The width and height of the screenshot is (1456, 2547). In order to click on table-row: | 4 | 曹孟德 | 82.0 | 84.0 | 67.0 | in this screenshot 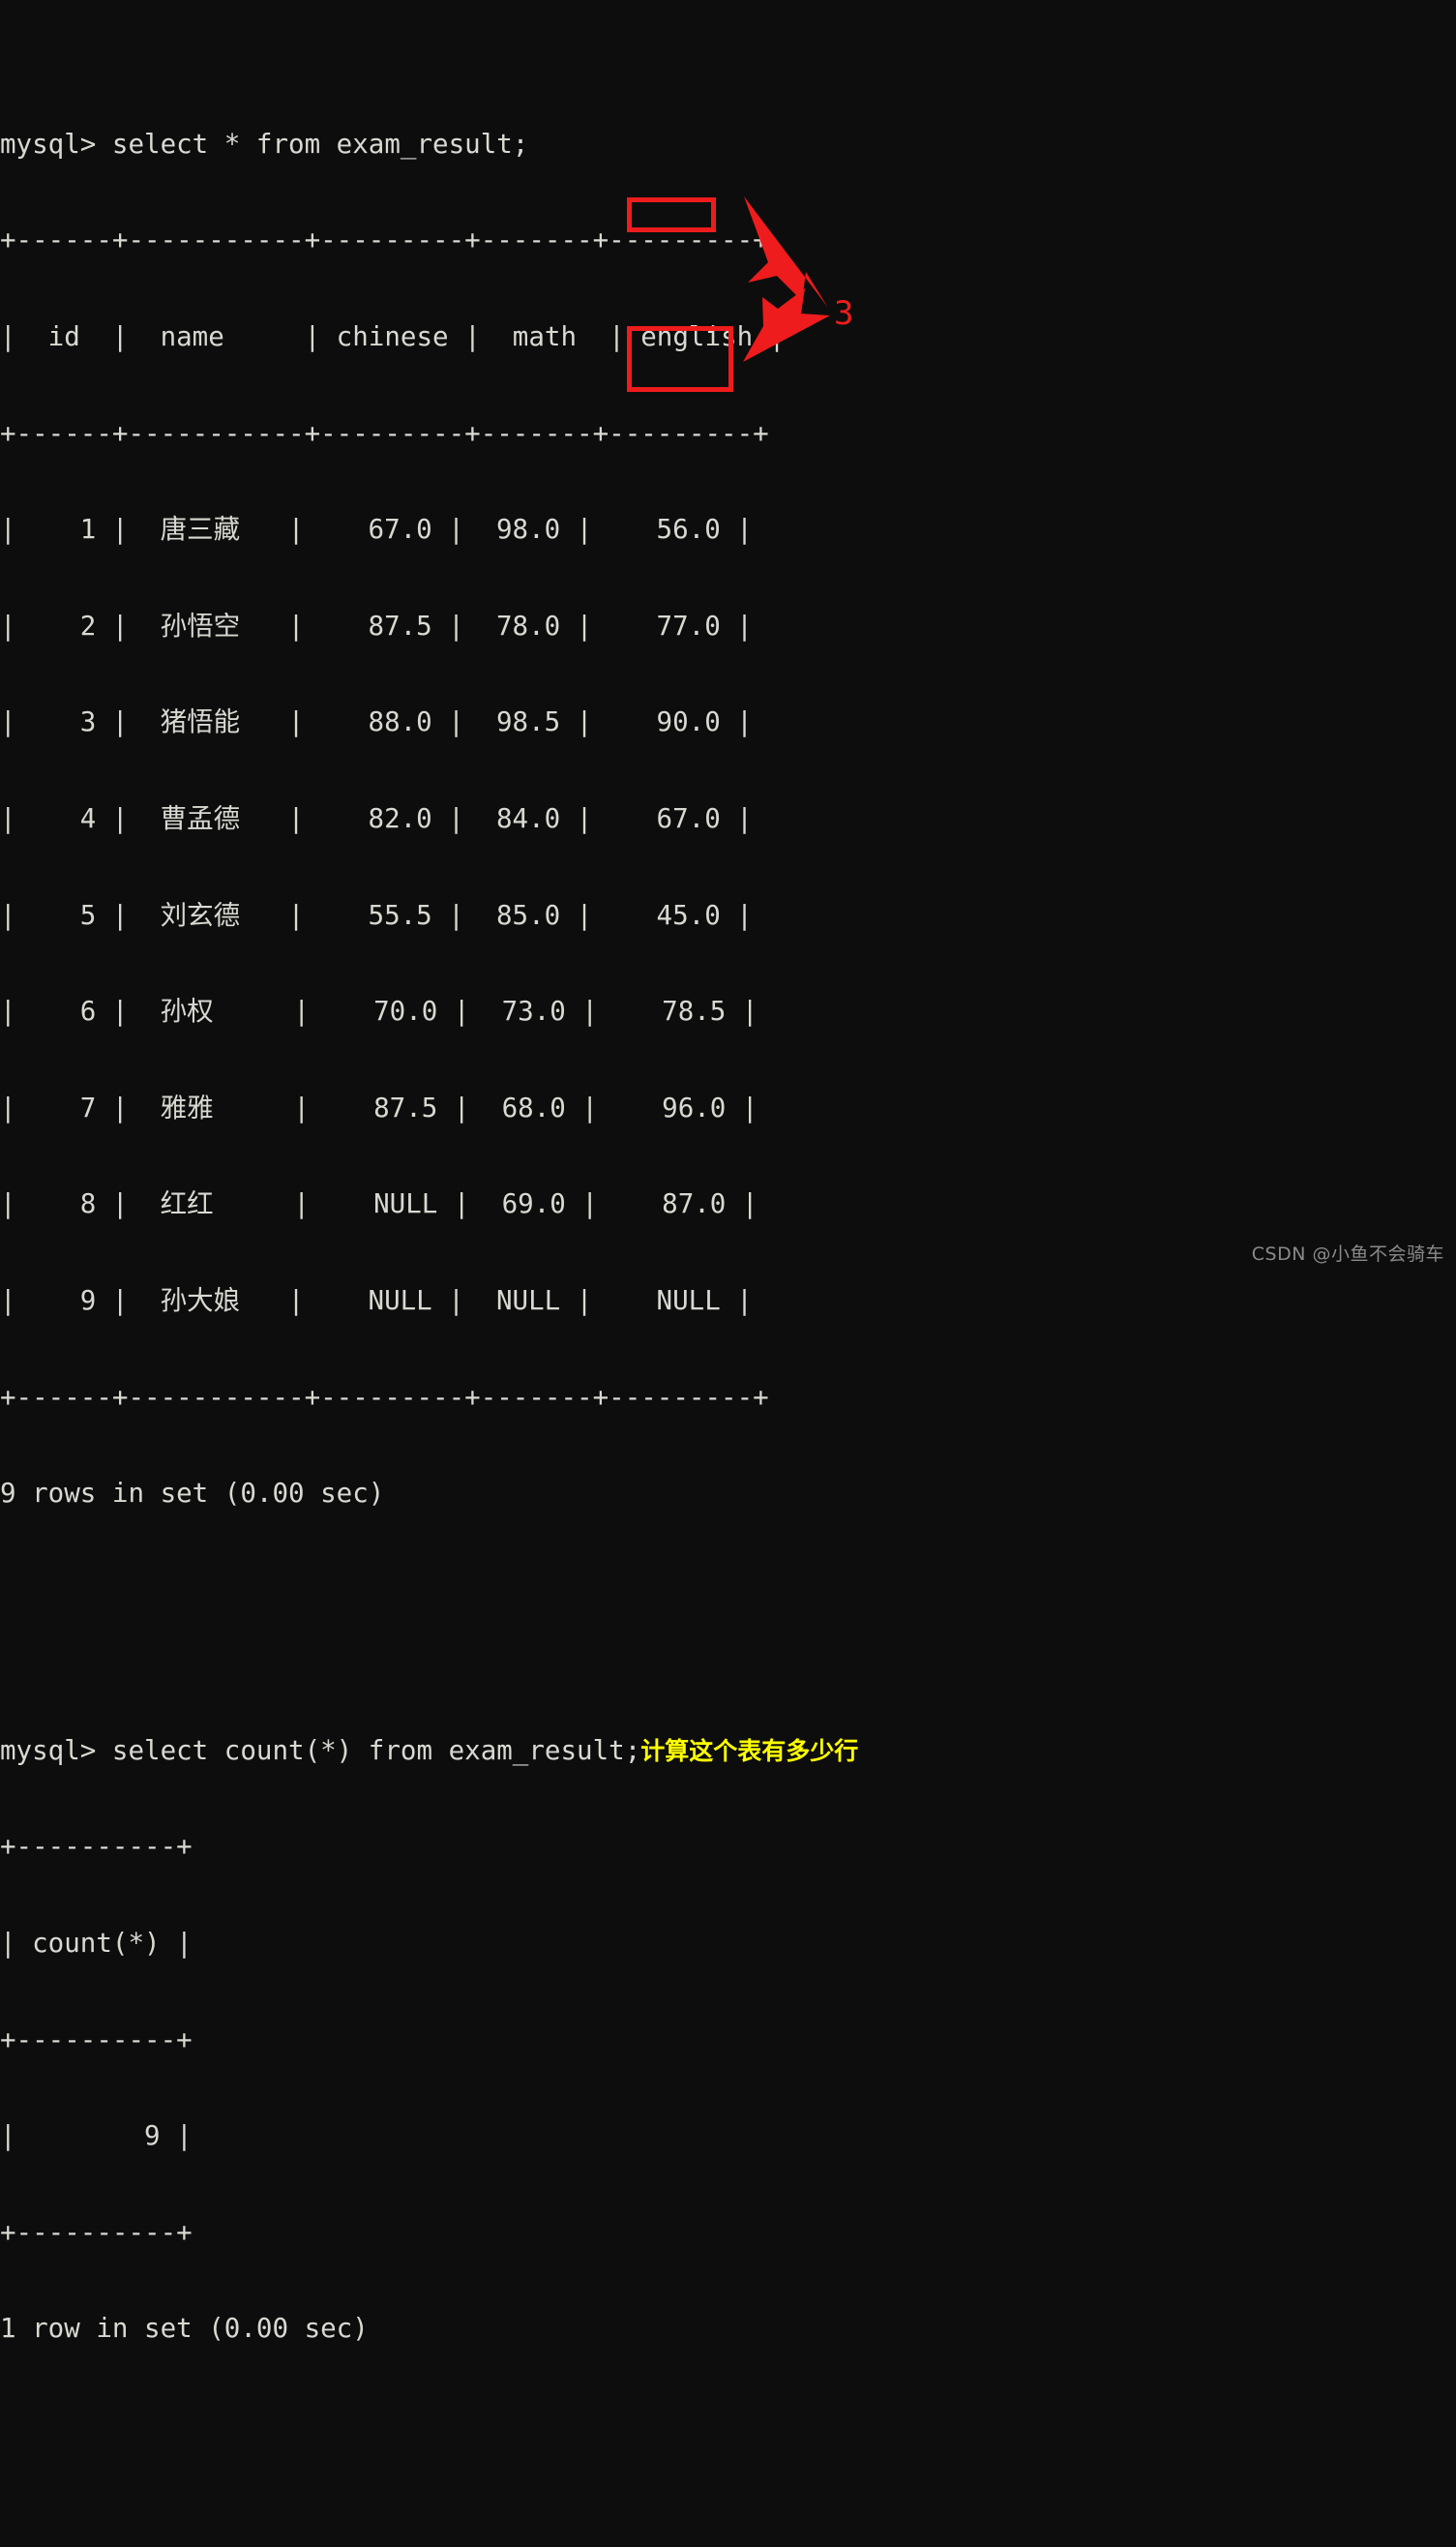, I will do `click(376, 818)`.